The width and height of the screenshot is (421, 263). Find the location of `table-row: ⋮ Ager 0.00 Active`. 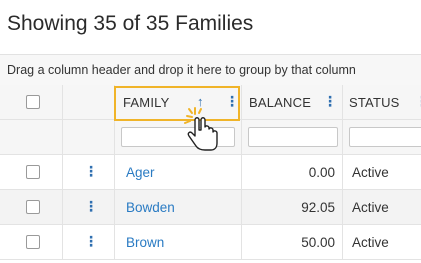

table-row: ⋮ Ager 0.00 Active is located at coordinates (210, 172).